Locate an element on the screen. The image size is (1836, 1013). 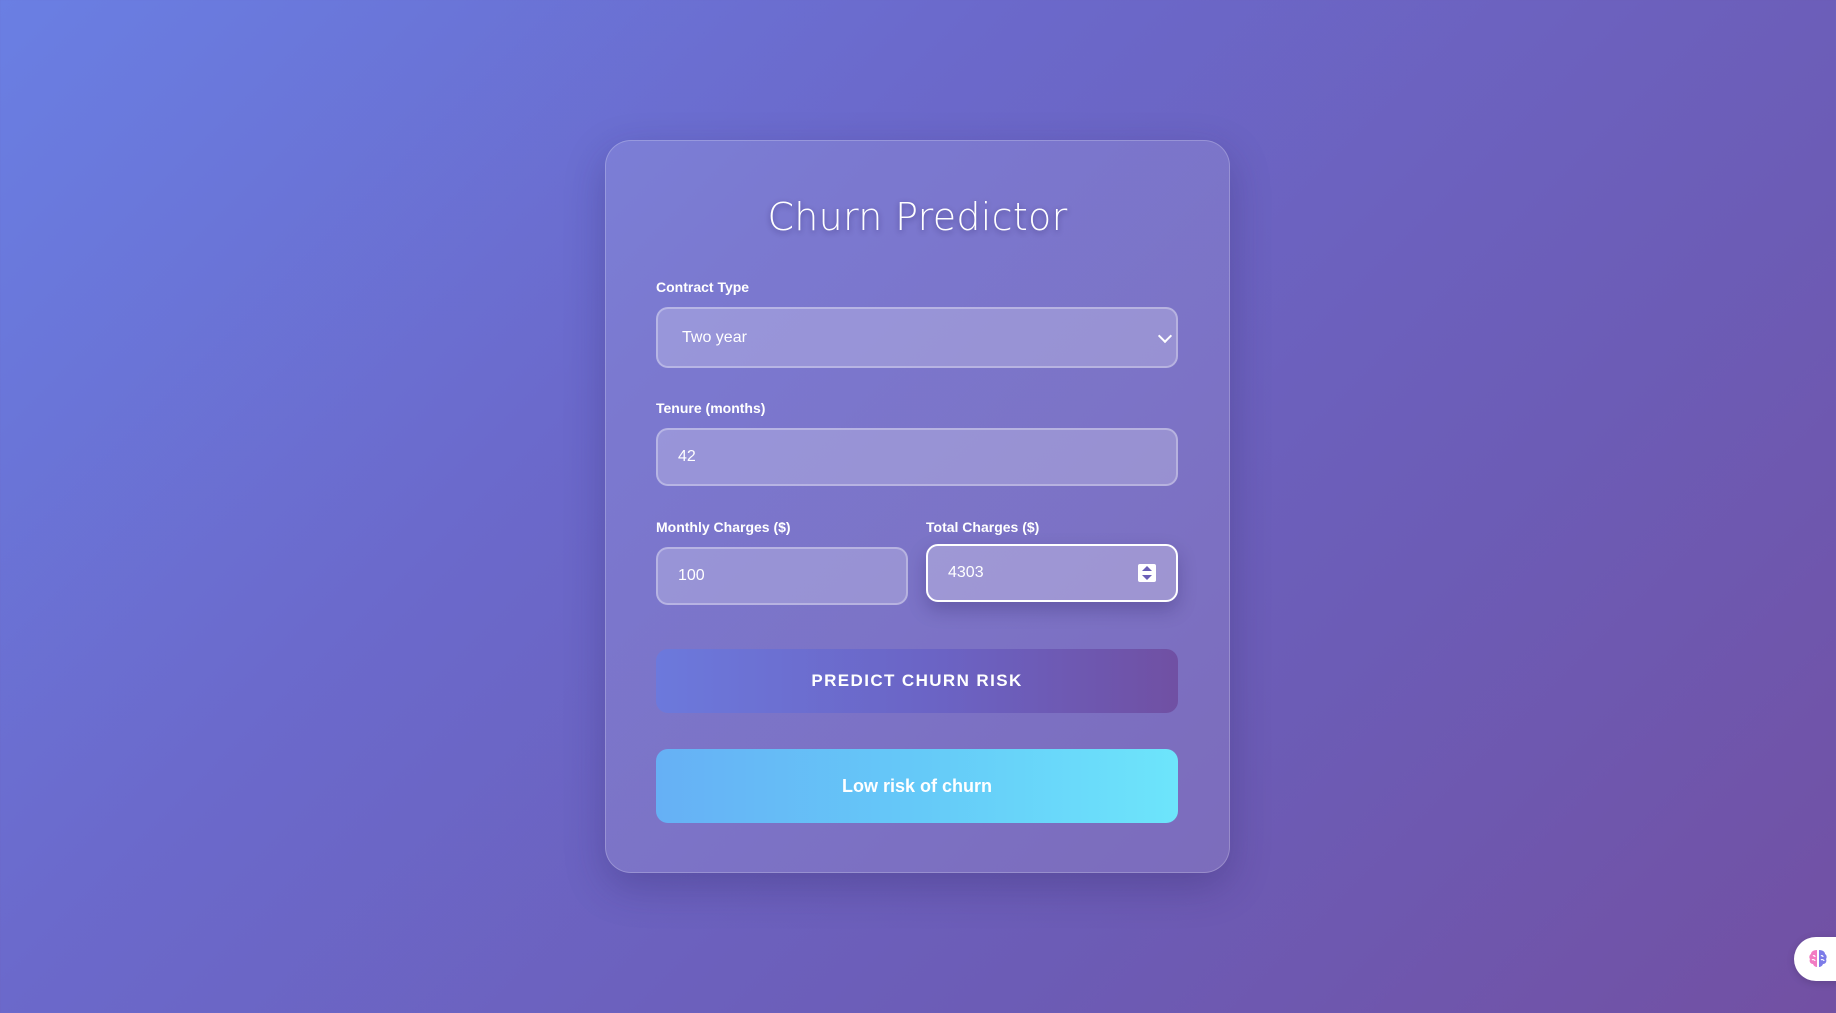
predict-churn-button: PREDICT CHURN RISK is located at coordinates (917, 681).